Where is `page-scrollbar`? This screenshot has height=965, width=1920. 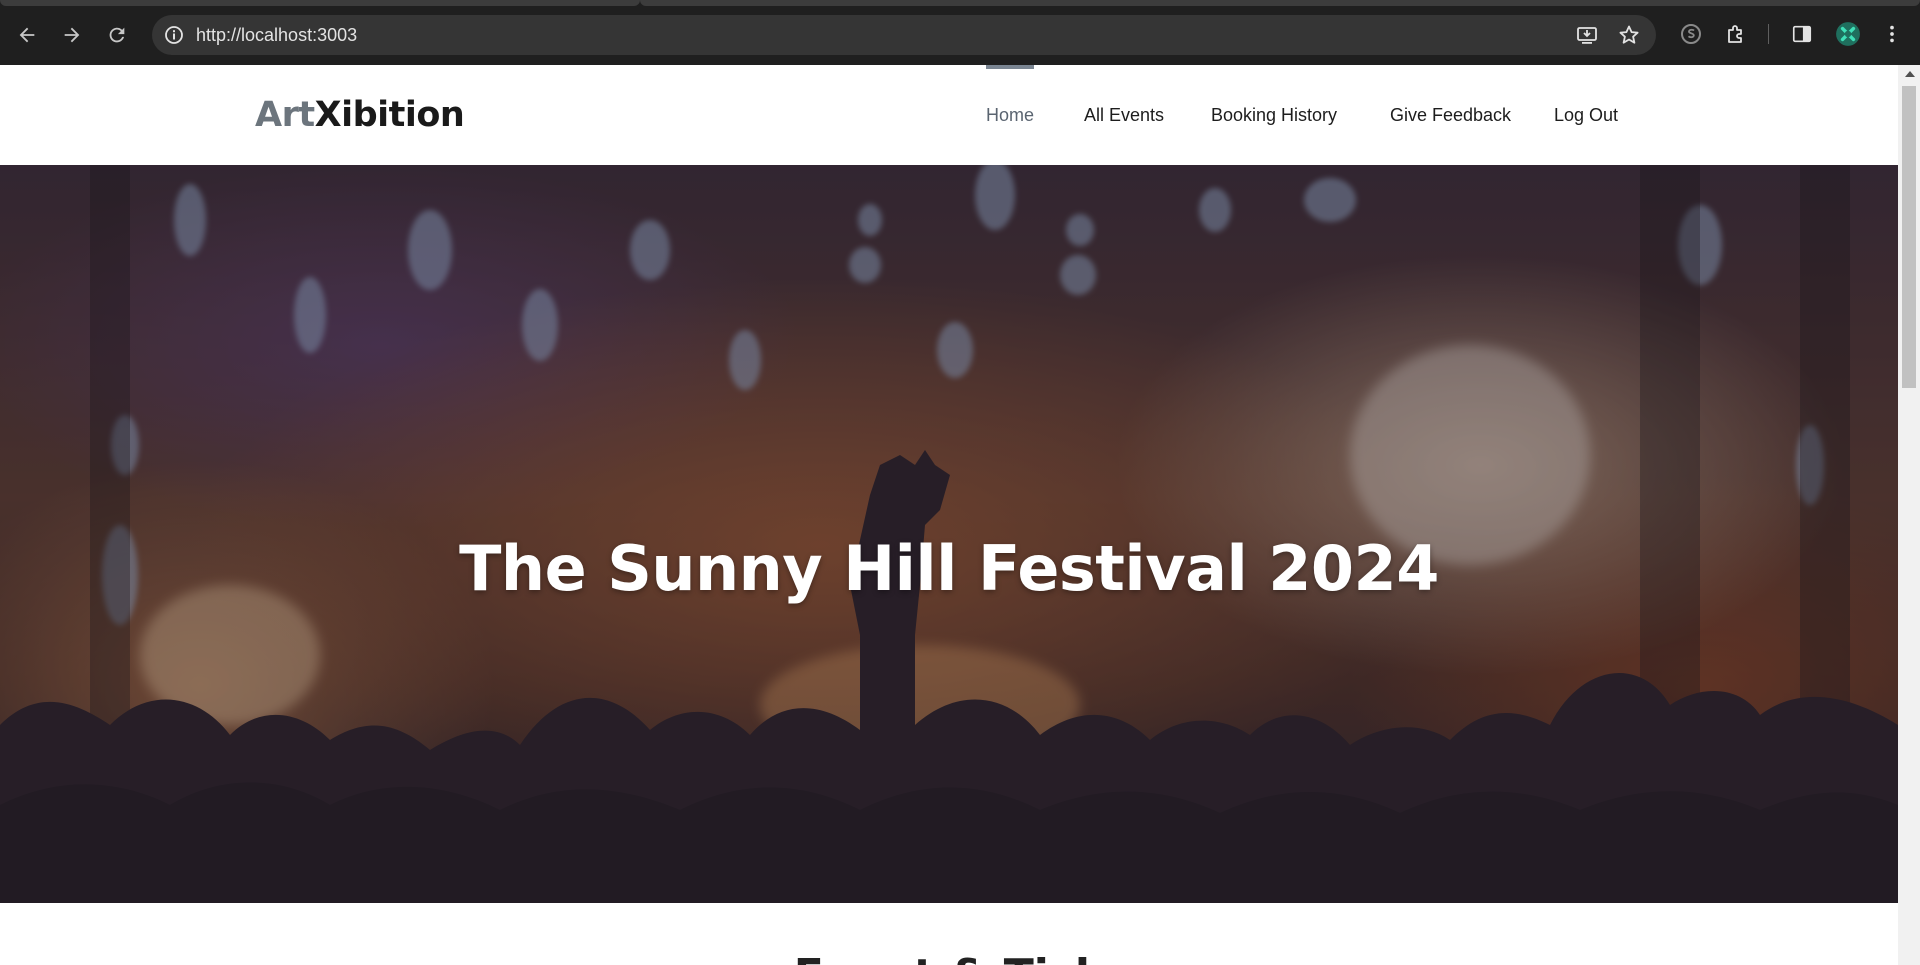 page-scrollbar is located at coordinates (1909, 515).